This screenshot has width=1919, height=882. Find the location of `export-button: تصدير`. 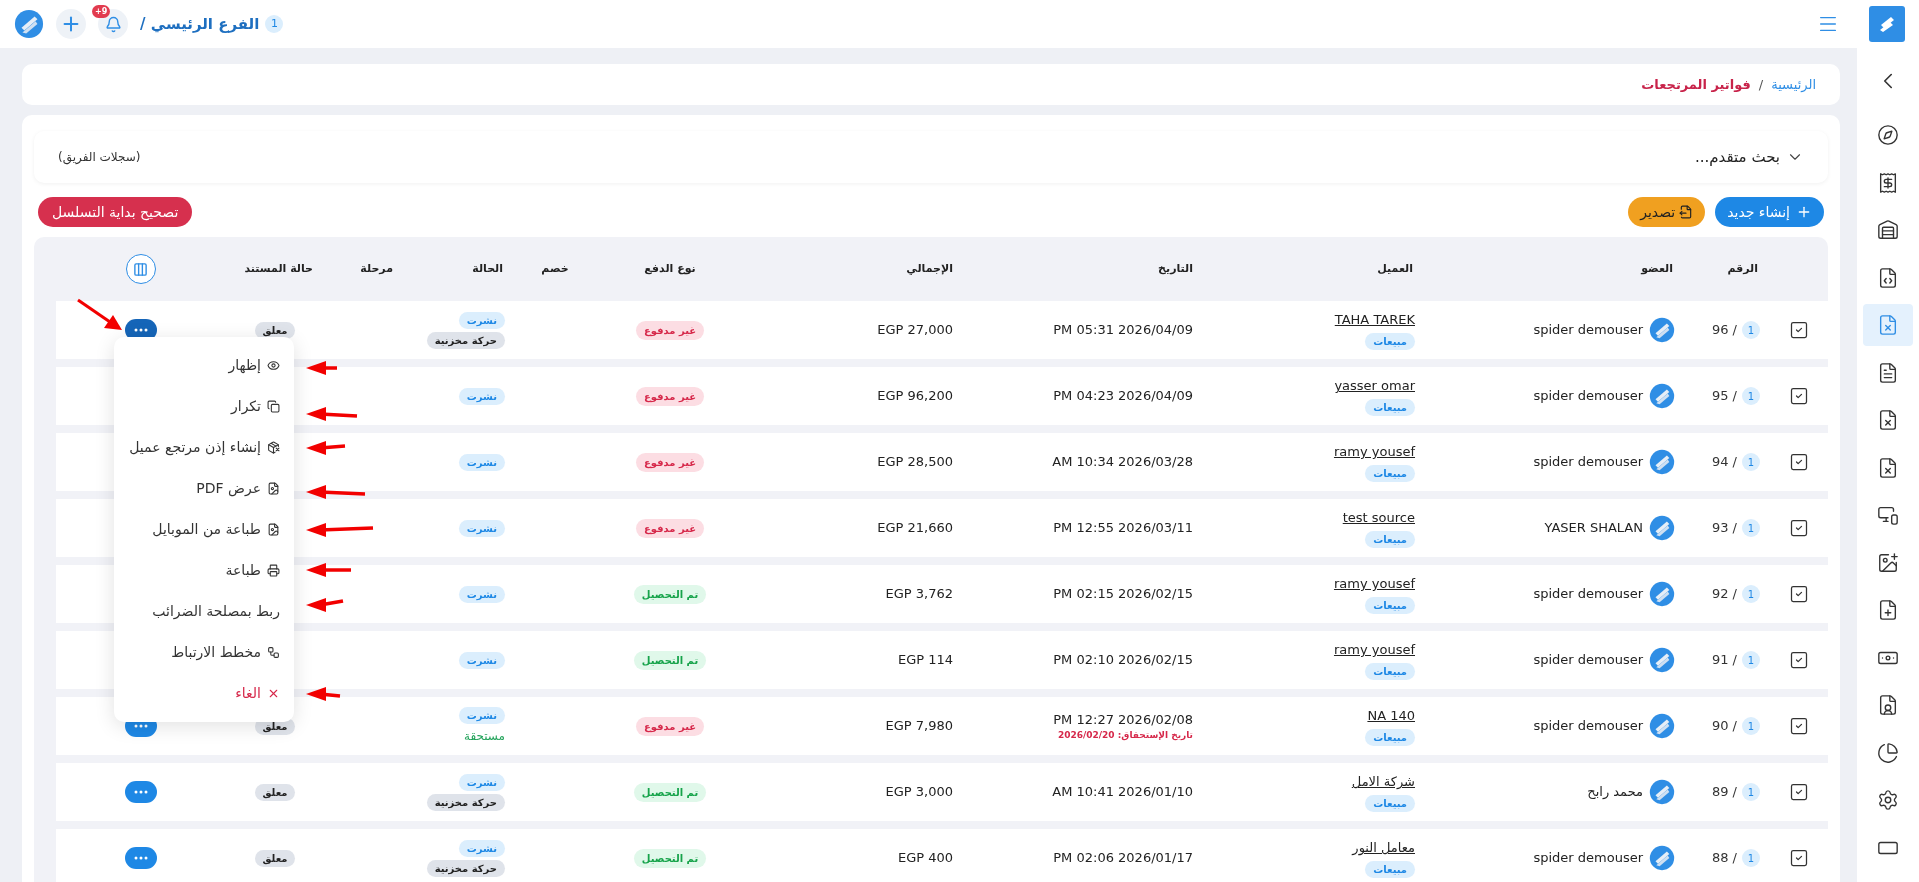

export-button: تصدير is located at coordinates (1667, 212).